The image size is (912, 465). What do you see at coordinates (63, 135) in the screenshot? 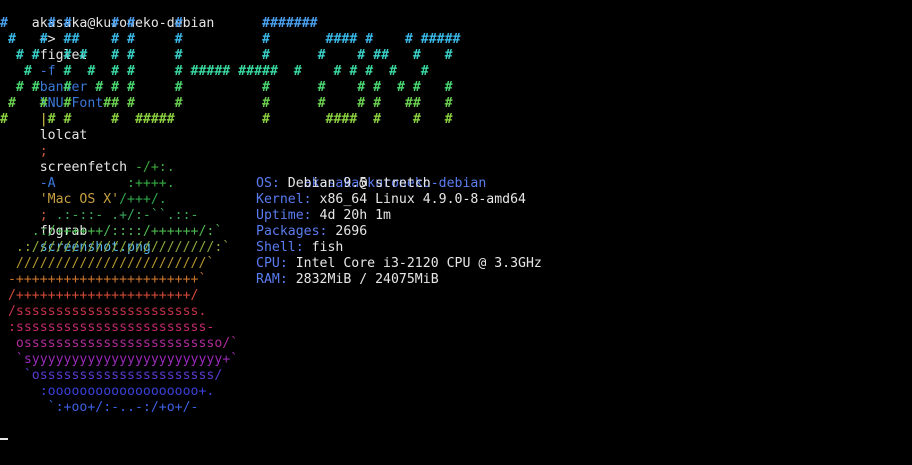
I see `cmd-lolcat: lolcat` at bounding box center [63, 135].